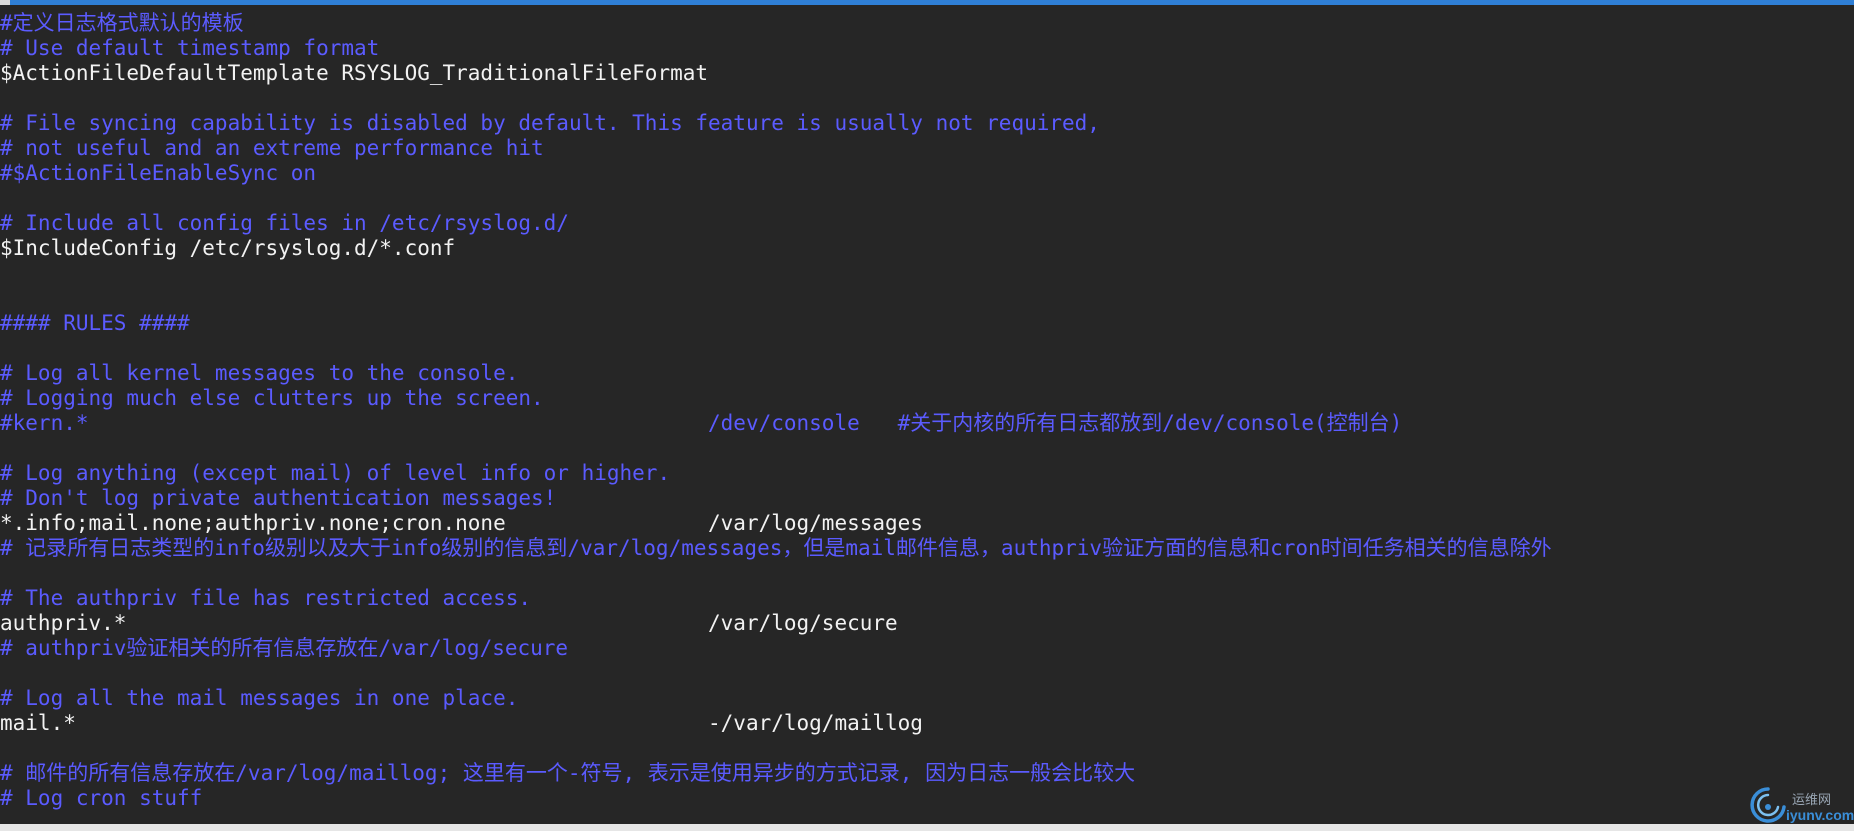 The height and width of the screenshot is (831, 1854). Describe the element at coordinates (101, 798) in the screenshot. I see `comment-line: # Log cron stuff` at that location.